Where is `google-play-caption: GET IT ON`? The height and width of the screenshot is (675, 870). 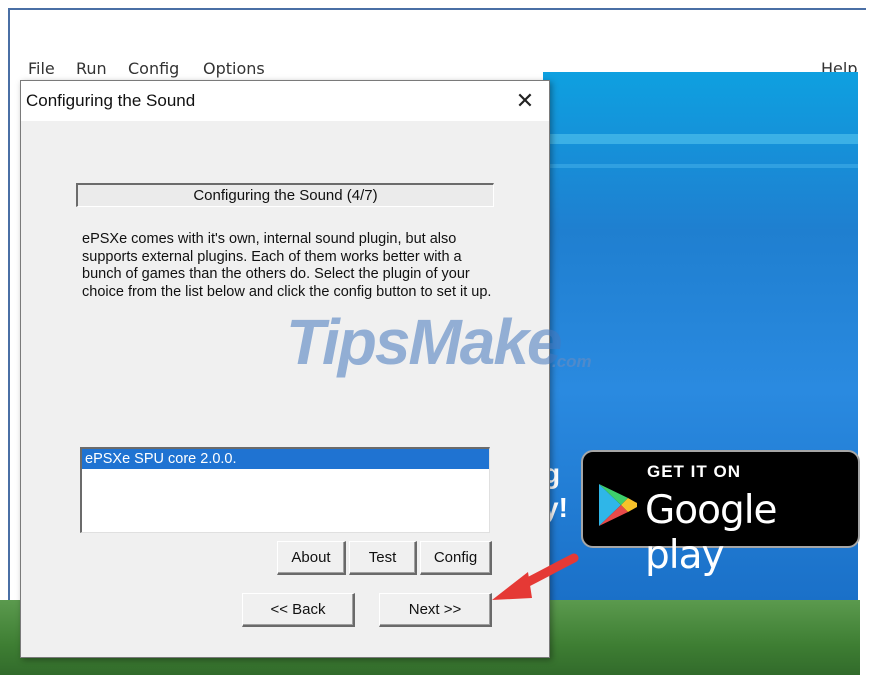 google-play-caption: GET IT ON is located at coordinates (694, 471).